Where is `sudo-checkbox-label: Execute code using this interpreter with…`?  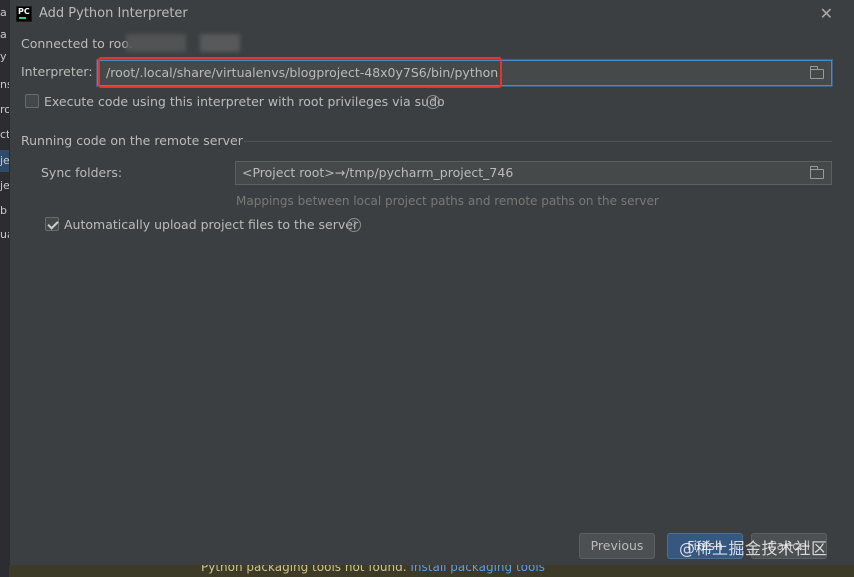 sudo-checkbox-label: Execute code using this interpreter with… is located at coordinates (244, 101).